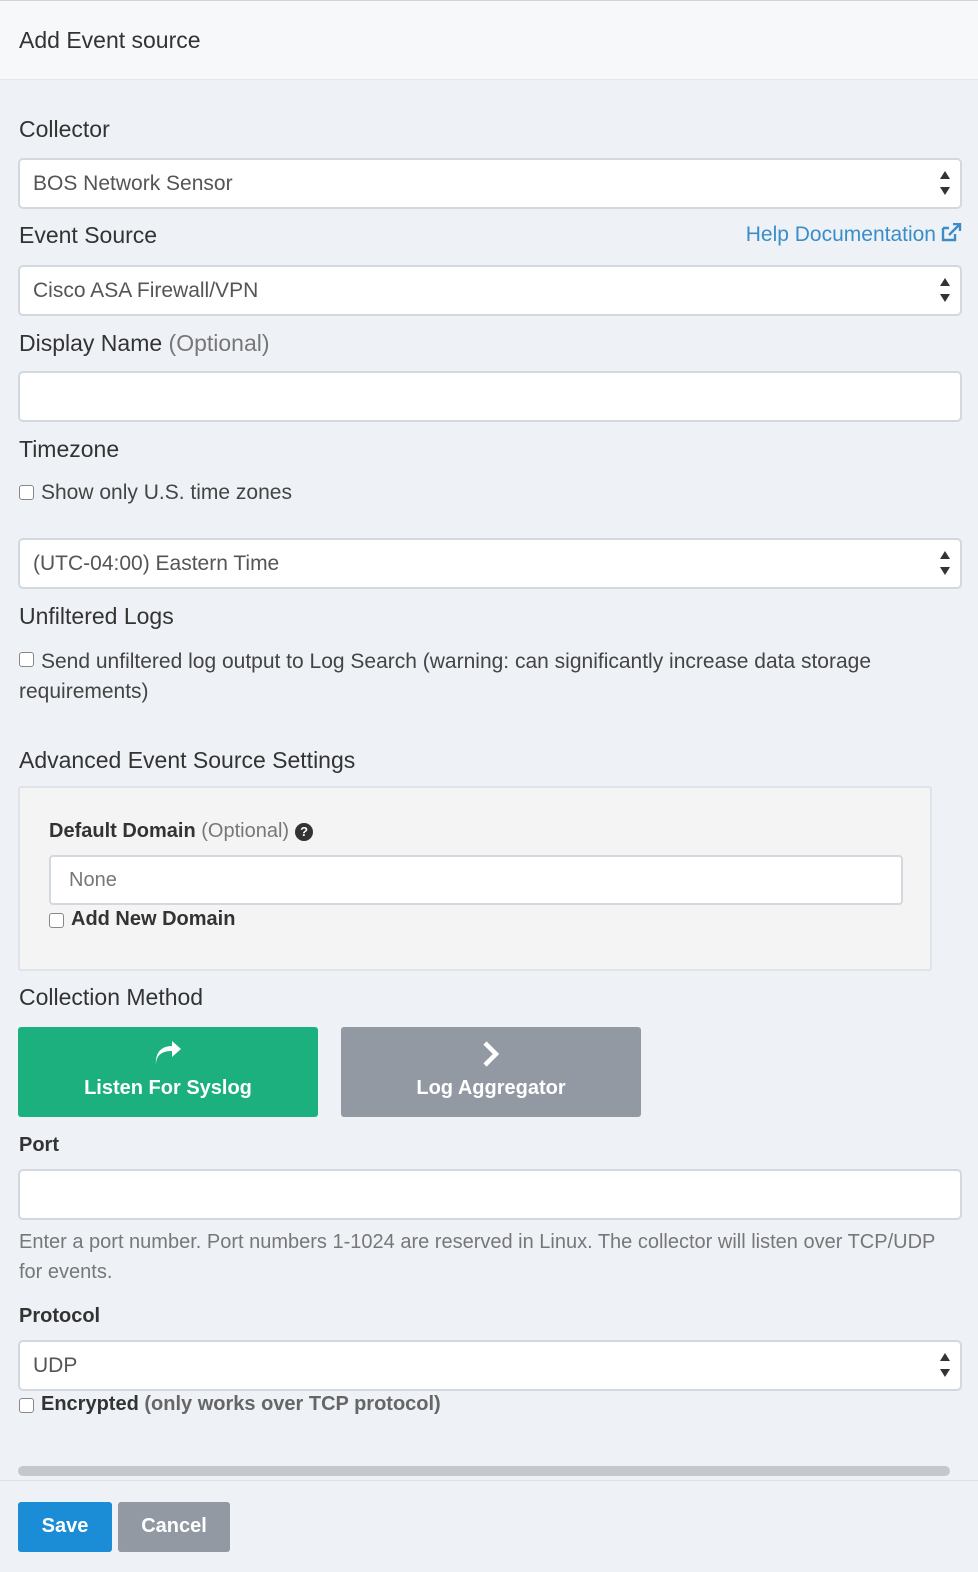 This screenshot has width=978, height=1572. What do you see at coordinates (39, 1145) in the screenshot?
I see `port-label: Port` at bounding box center [39, 1145].